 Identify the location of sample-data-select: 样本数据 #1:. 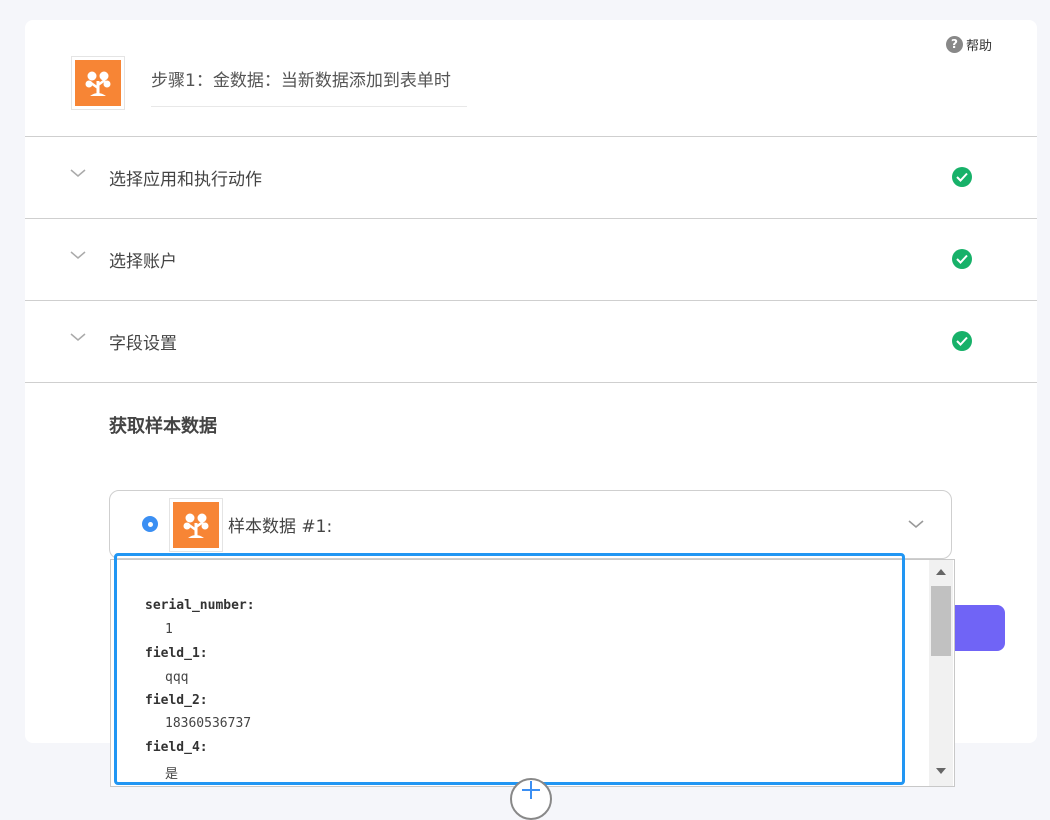
(530, 524).